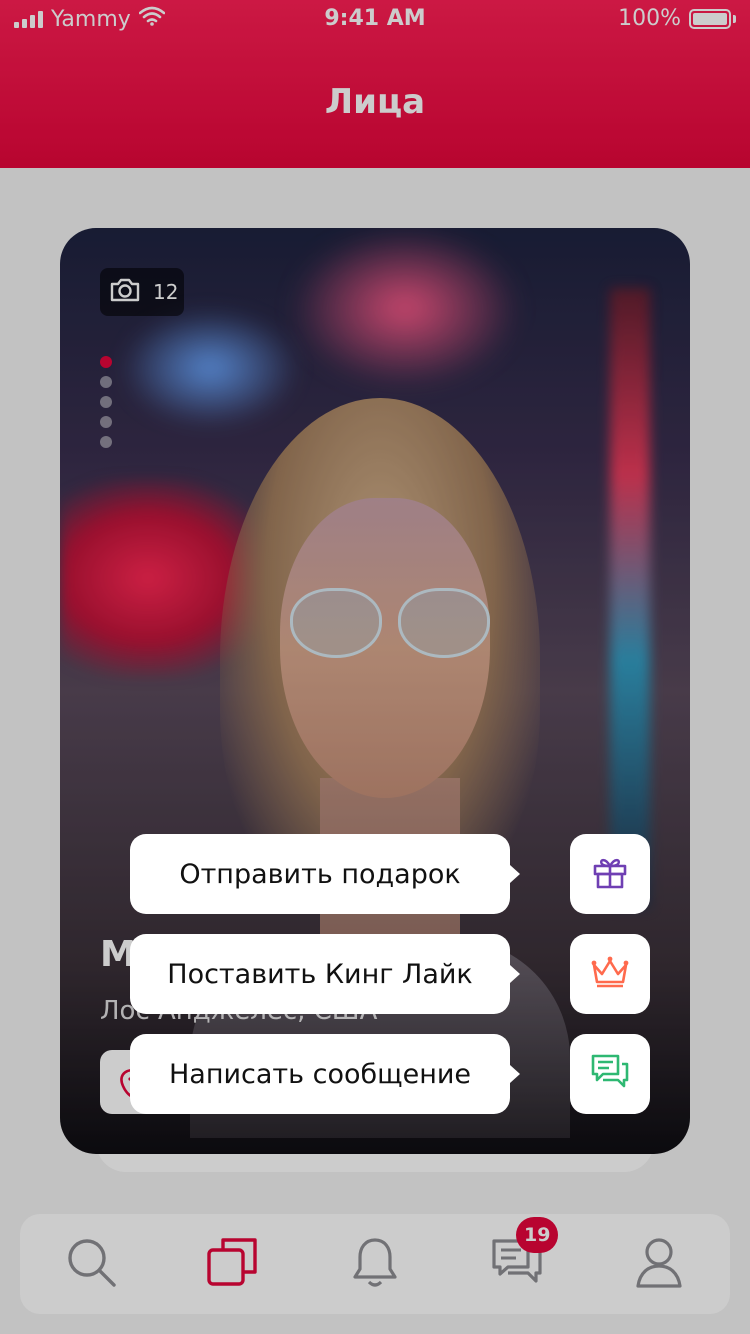 The height and width of the screenshot is (1334, 750). I want to click on king-like-button, so click(610, 974).